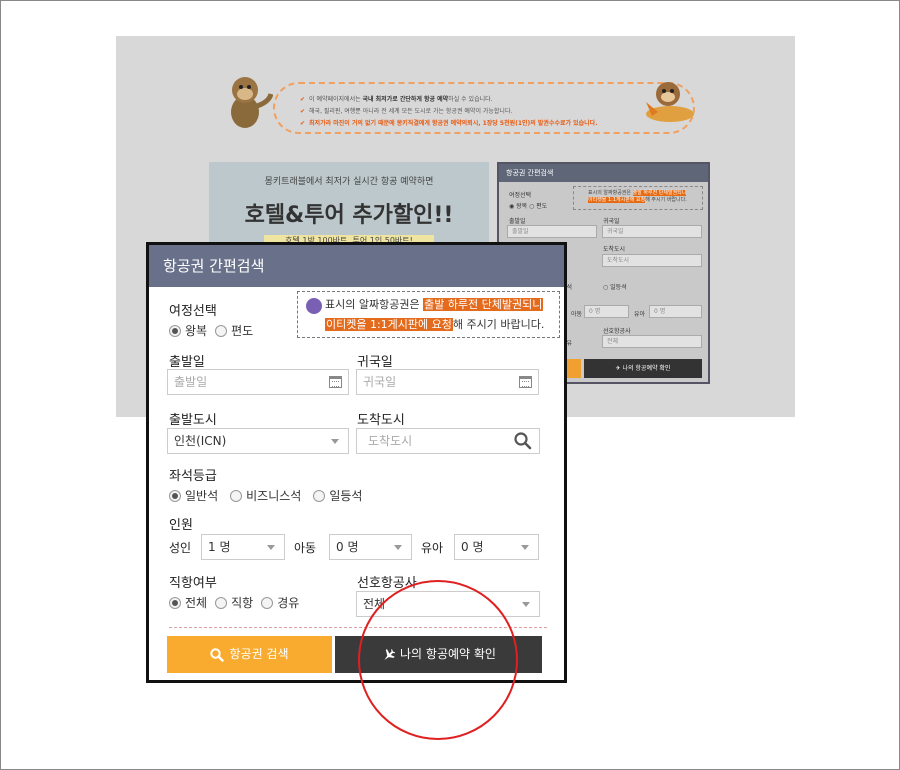  I want to click on adult-count-select: 1 명, so click(243, 547).